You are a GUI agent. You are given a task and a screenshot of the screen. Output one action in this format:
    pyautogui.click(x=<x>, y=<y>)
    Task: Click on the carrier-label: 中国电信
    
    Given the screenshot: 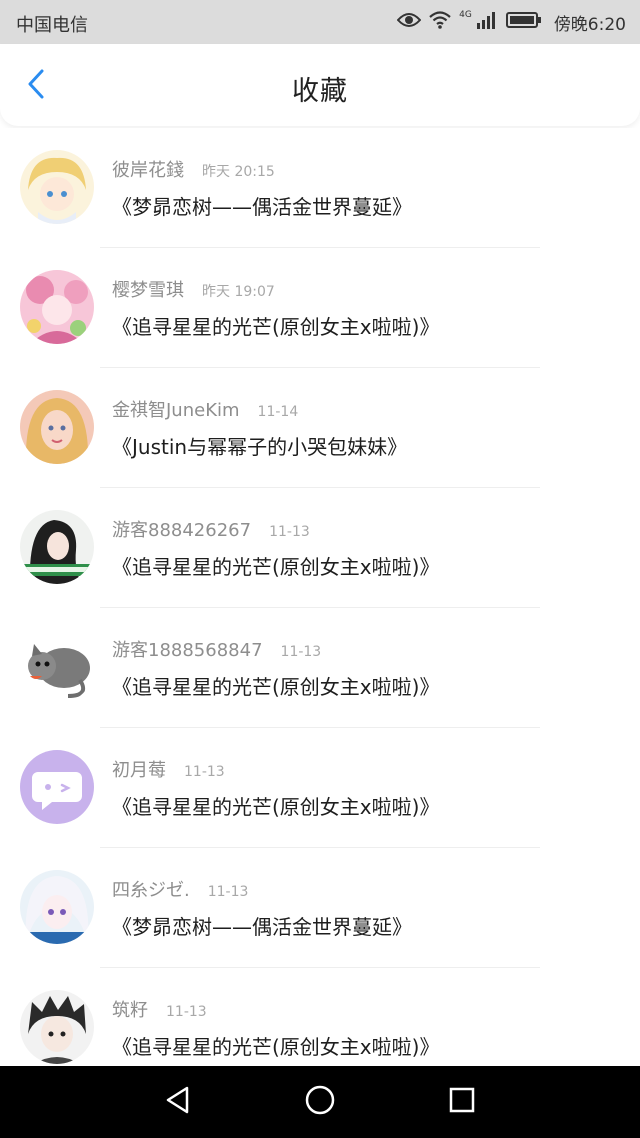 What is the action you would take?
    pyautogui.click(x=52, y=25)
    